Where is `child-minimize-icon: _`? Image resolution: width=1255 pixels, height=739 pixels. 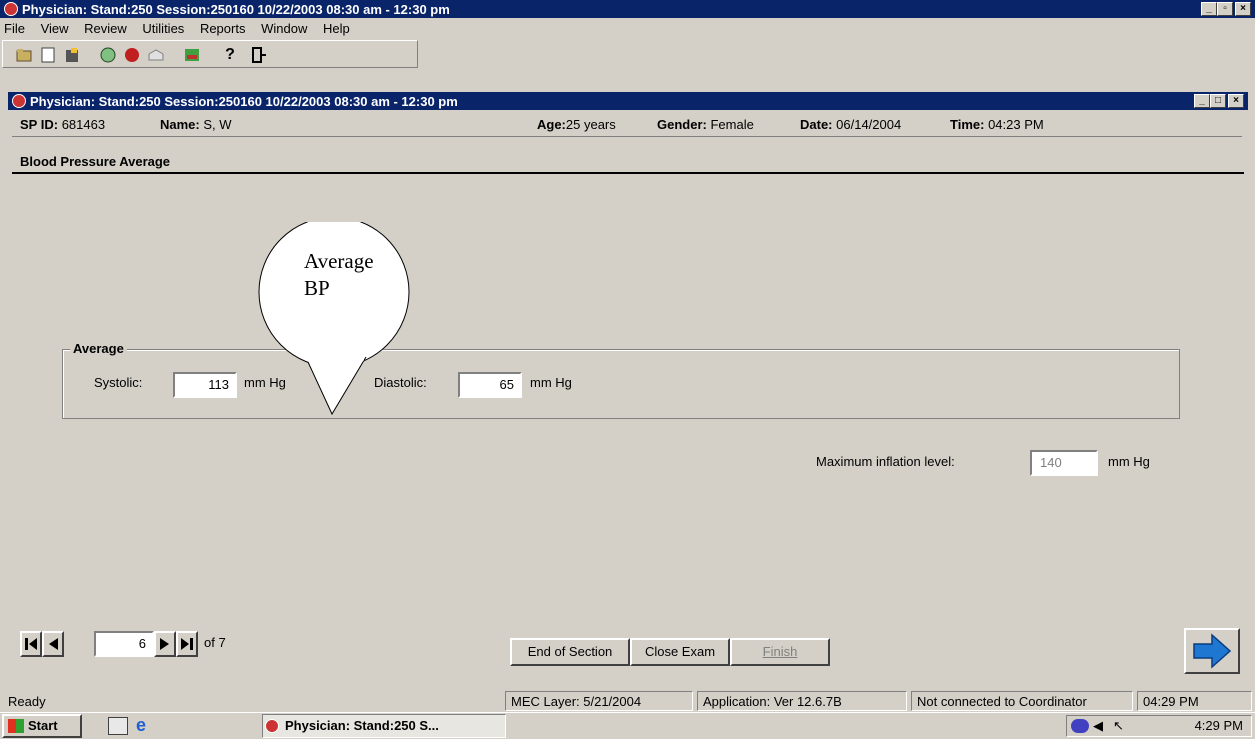
child-minimize-icon: _ is located at coordinates (1202, 101).